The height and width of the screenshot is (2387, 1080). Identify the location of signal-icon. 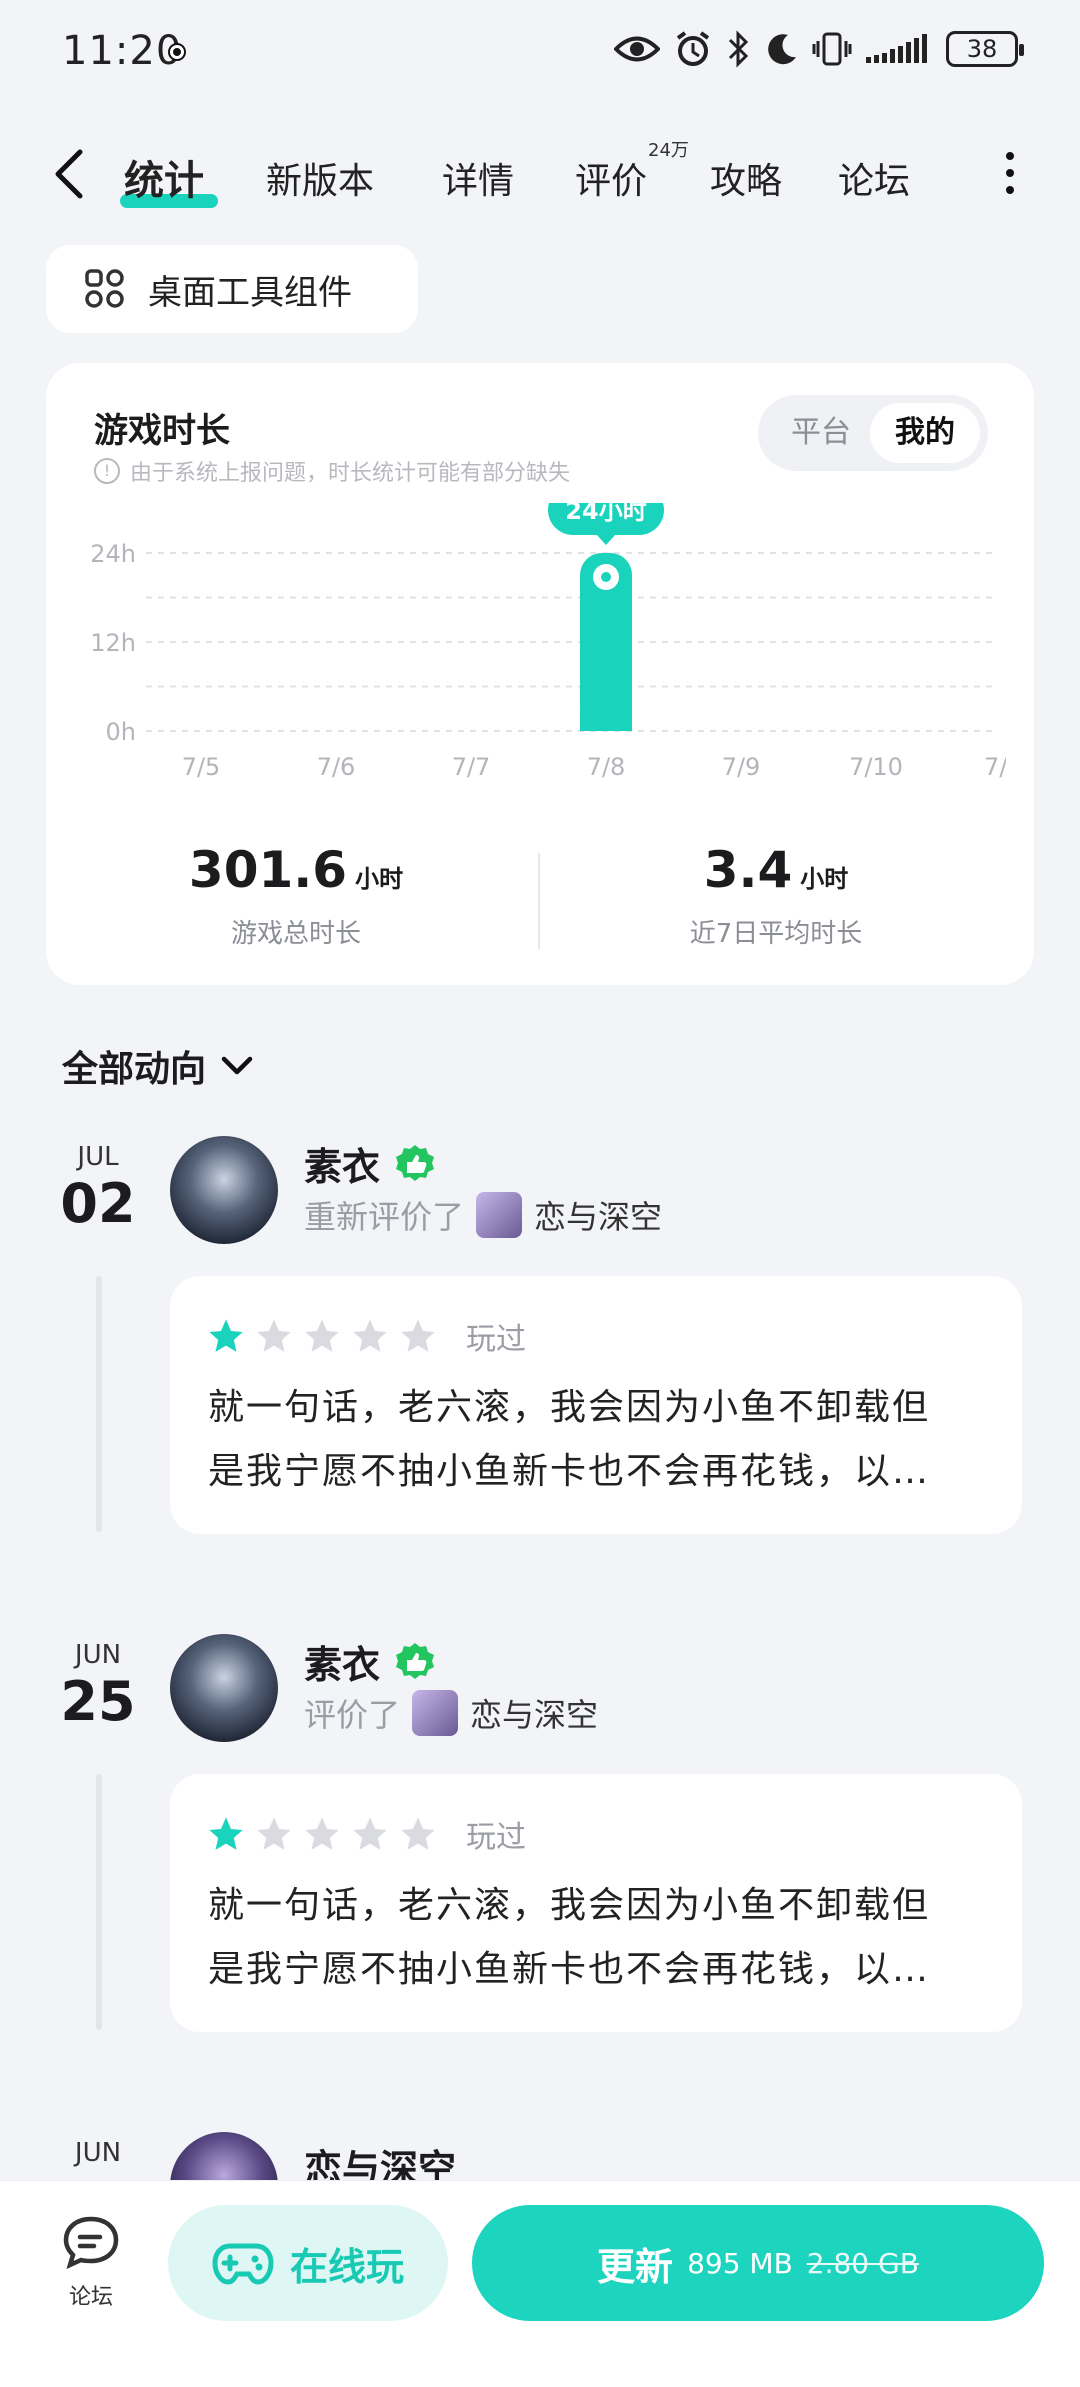
(896, 48).